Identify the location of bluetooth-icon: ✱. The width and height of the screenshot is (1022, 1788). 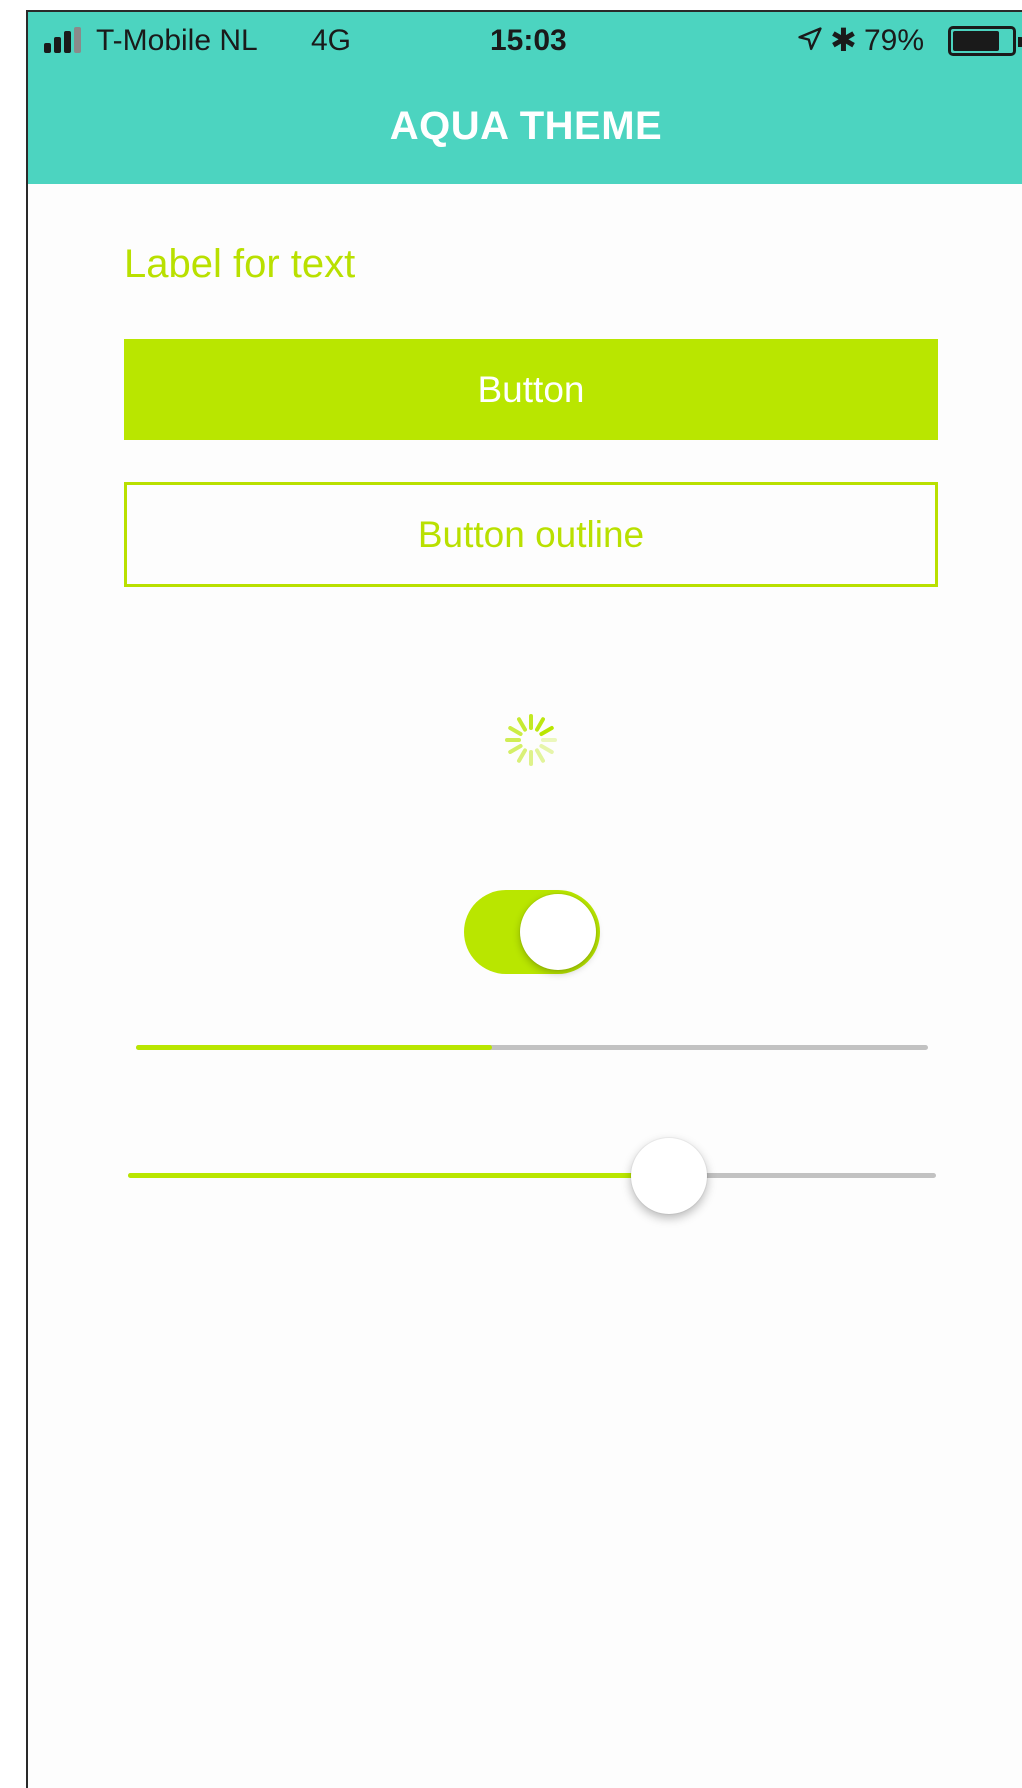
(843, 40).